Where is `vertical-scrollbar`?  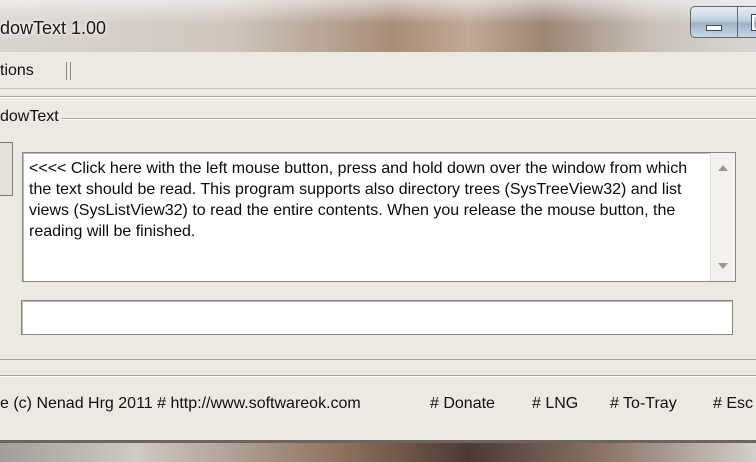 vertical-scrollbar is located at coordinates (722, 217).